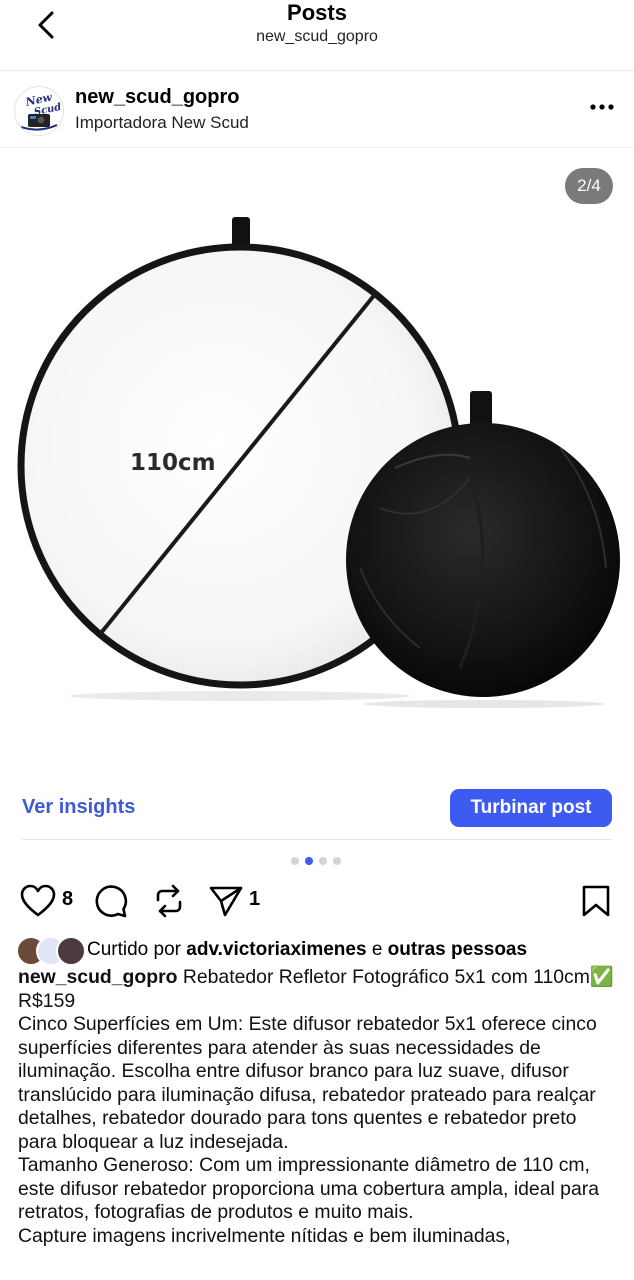 The height and width of the screenshot is (1280, 634). I want to click on diameter-label: 110cm, so click(173, 463).